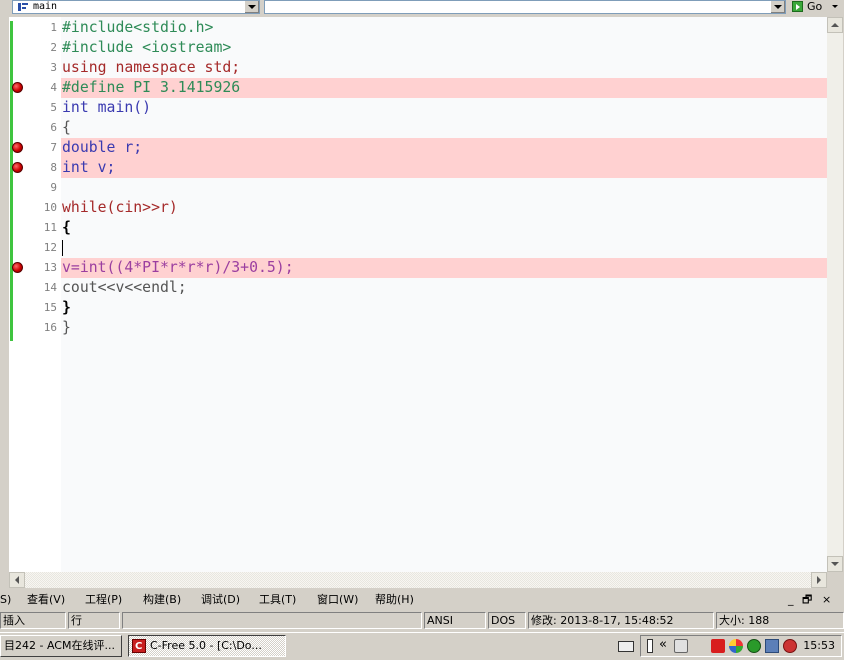 Image resolution: width=844 pixels, height=660 pixels. I want to click on line-number: 7, so click(53, 147).